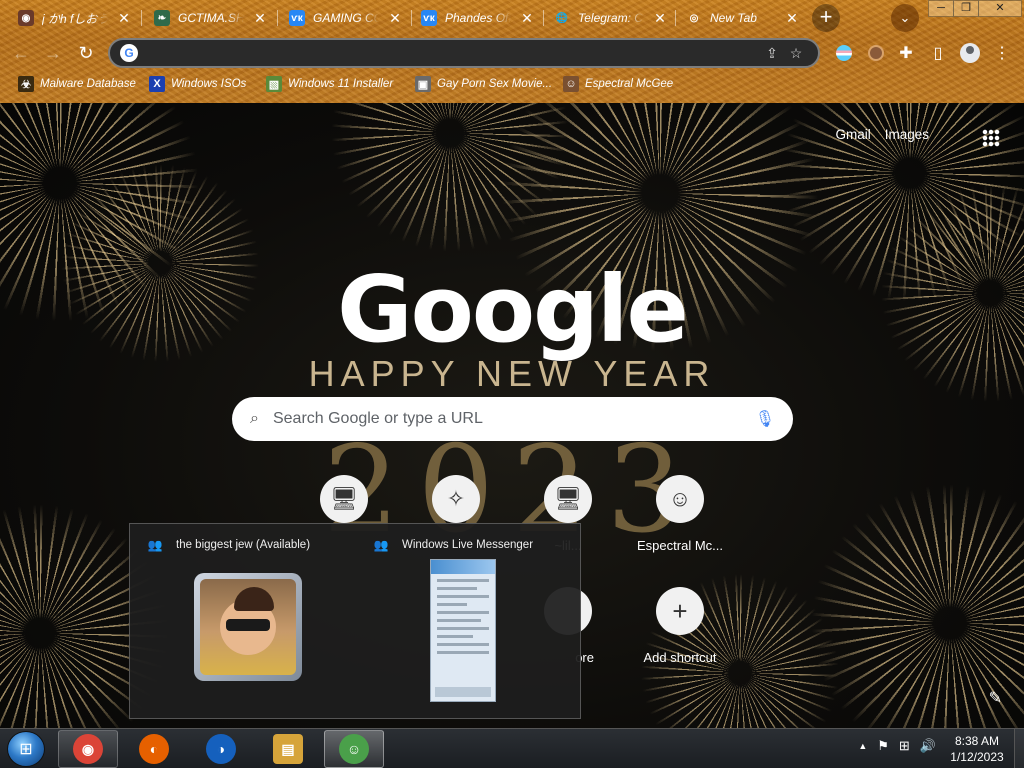 The width and height of the screenshot is (1024, 768). Describe the element at coordinates (897, 746) in the screenshot. I see `system-tray: ▲ ⚑ ⊞ 🔊` at that location.